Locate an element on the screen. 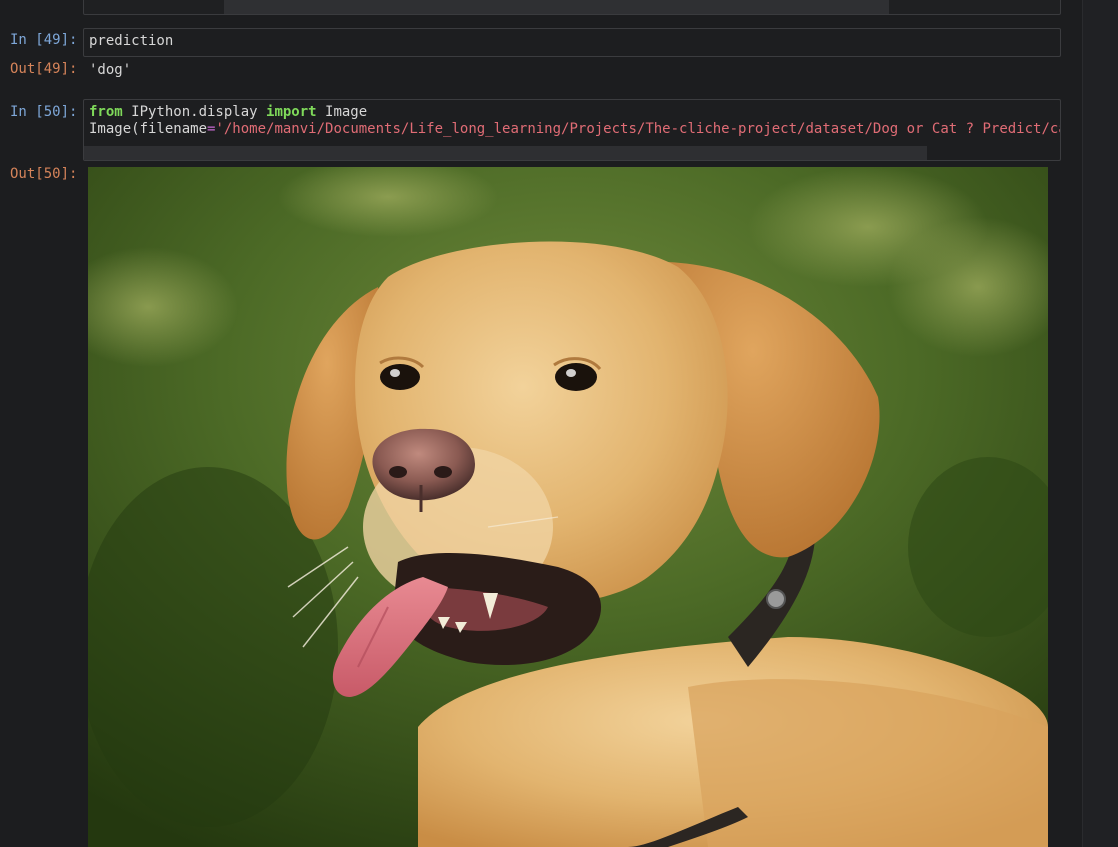 The height and width of the screenshot is (847, 1118). cell-49-out-prompt: Out[49]: is located at coordinates (44, 69).